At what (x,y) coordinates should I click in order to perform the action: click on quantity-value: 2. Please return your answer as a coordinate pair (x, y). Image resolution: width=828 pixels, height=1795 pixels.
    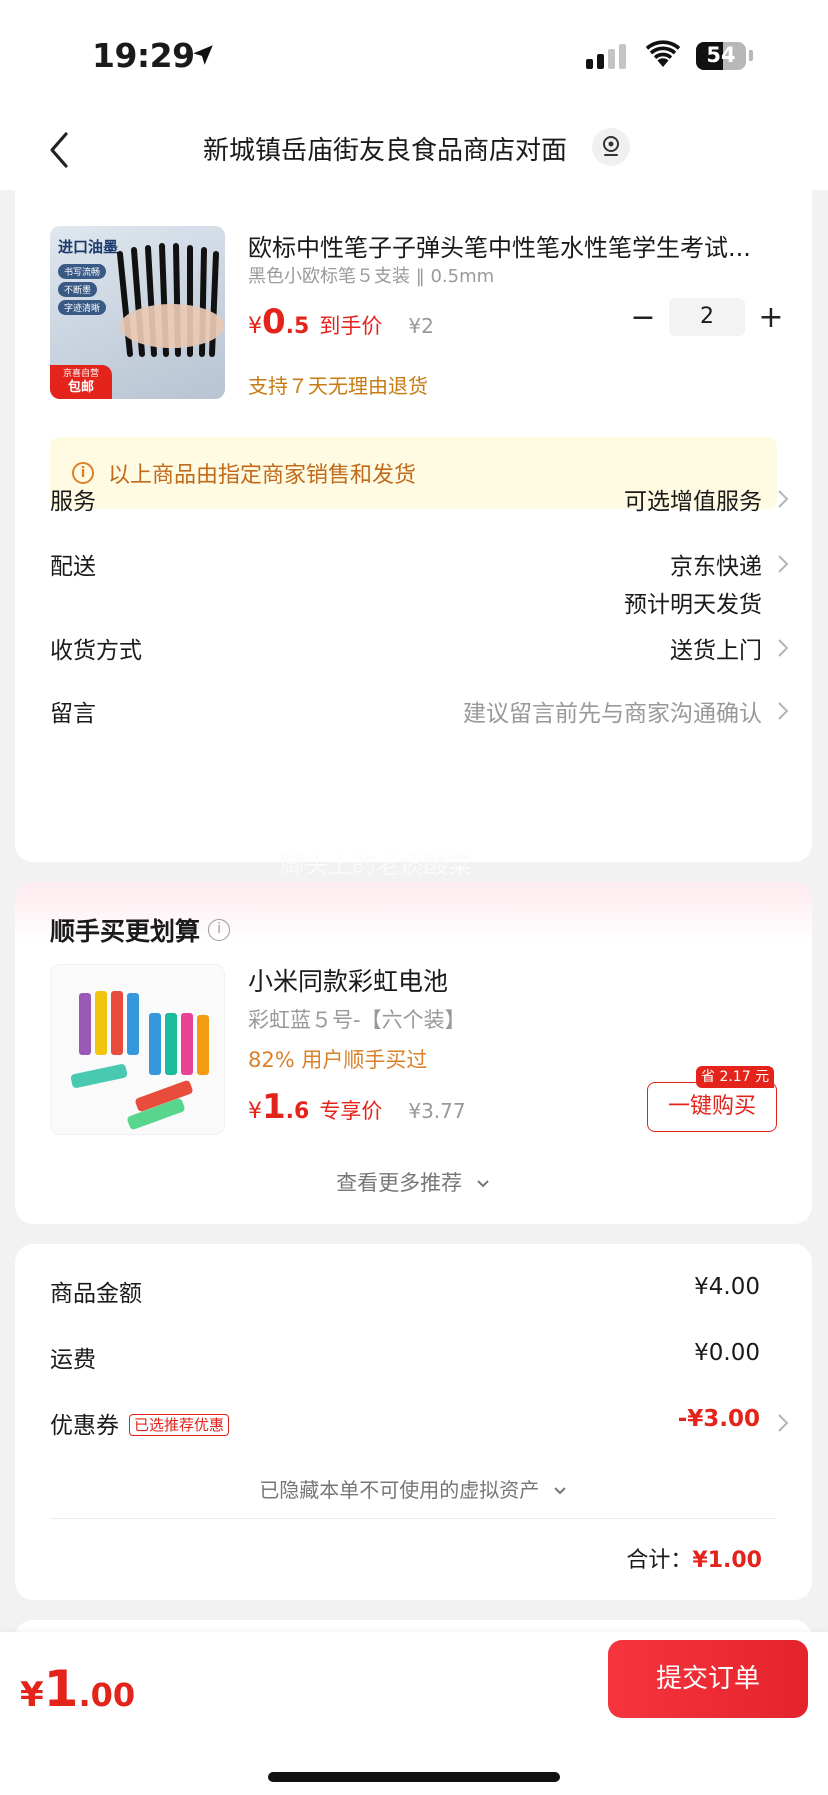
    Looking at the image, I should click on (707, 317).